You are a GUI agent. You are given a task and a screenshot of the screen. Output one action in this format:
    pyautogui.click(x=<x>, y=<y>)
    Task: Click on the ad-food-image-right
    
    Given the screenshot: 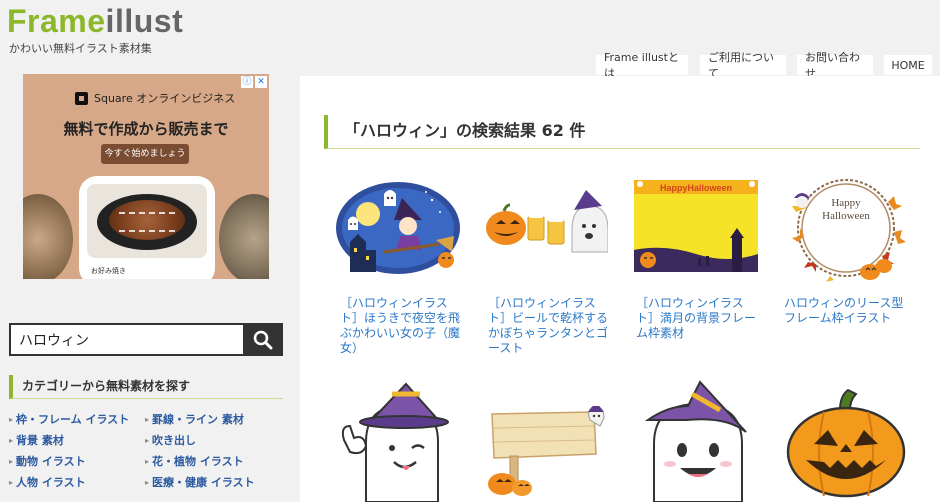 What is the action you would take?
    pyautogui.click(x=244, y=236)
    